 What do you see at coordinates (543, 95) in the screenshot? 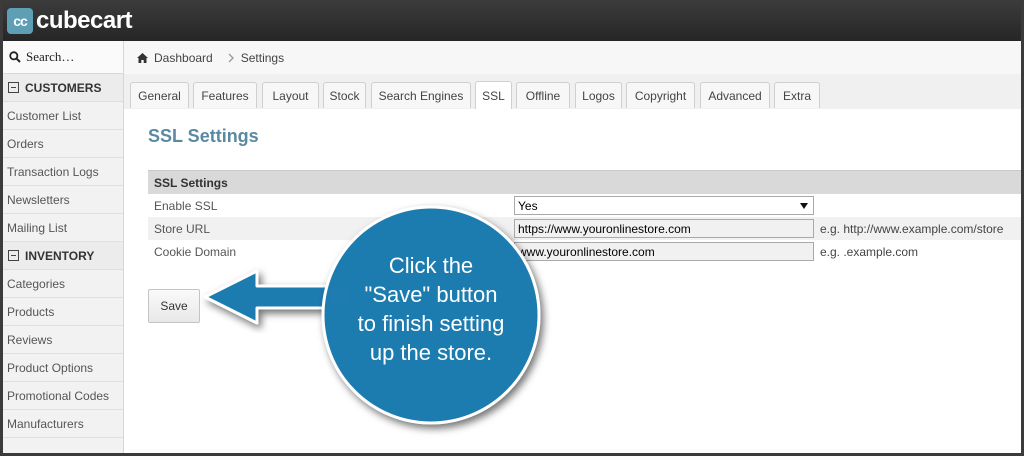
I see `tab-offline: Offline` at bounding box center [543, 95].